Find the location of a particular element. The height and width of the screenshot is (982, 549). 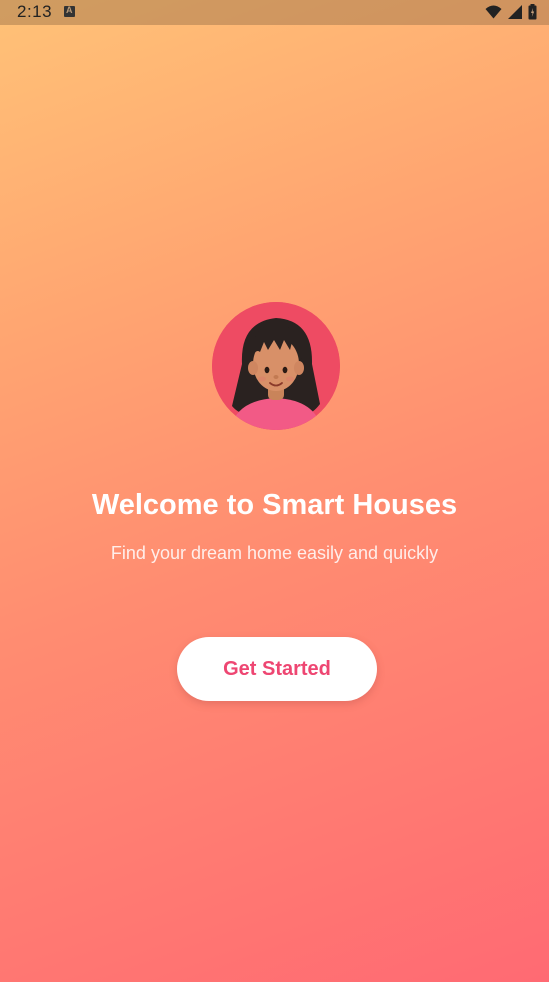

signal-icon is located at coordinates (515, 12).